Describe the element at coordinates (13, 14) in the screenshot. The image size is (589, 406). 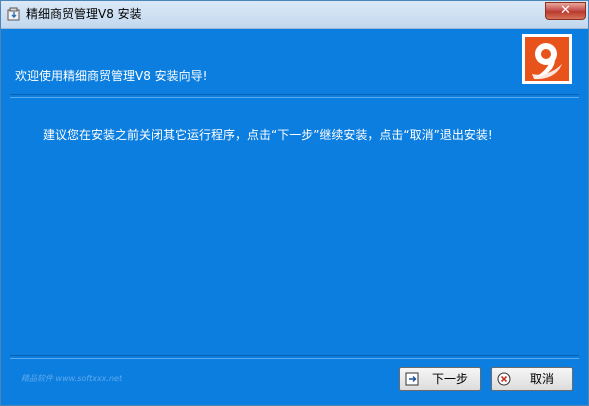
I see `installer-icon` at that location.